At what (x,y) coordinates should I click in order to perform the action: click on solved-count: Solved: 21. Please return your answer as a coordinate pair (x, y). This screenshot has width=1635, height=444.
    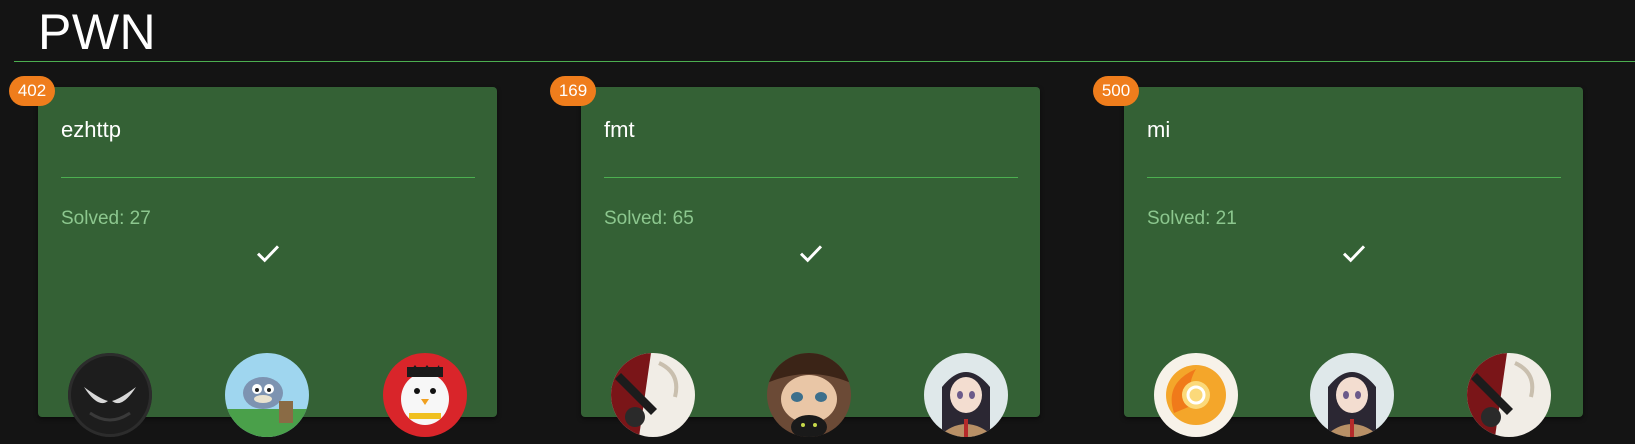
    Looking at the image, I should click on (1192, 218).